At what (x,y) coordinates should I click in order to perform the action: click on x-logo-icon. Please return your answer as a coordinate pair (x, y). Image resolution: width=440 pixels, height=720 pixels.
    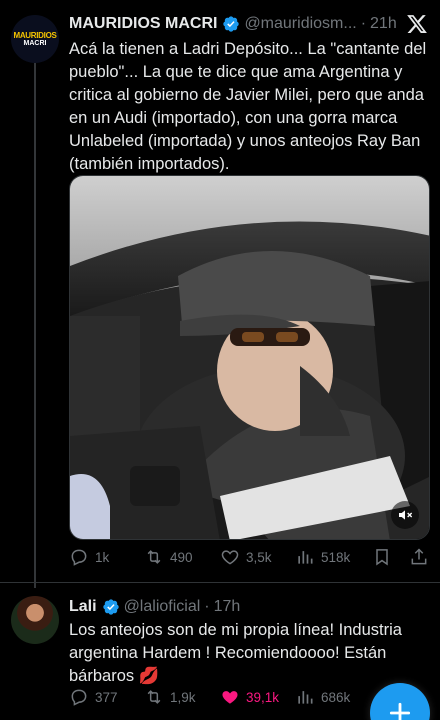
    Looking at the image, I should click on (417, 24).